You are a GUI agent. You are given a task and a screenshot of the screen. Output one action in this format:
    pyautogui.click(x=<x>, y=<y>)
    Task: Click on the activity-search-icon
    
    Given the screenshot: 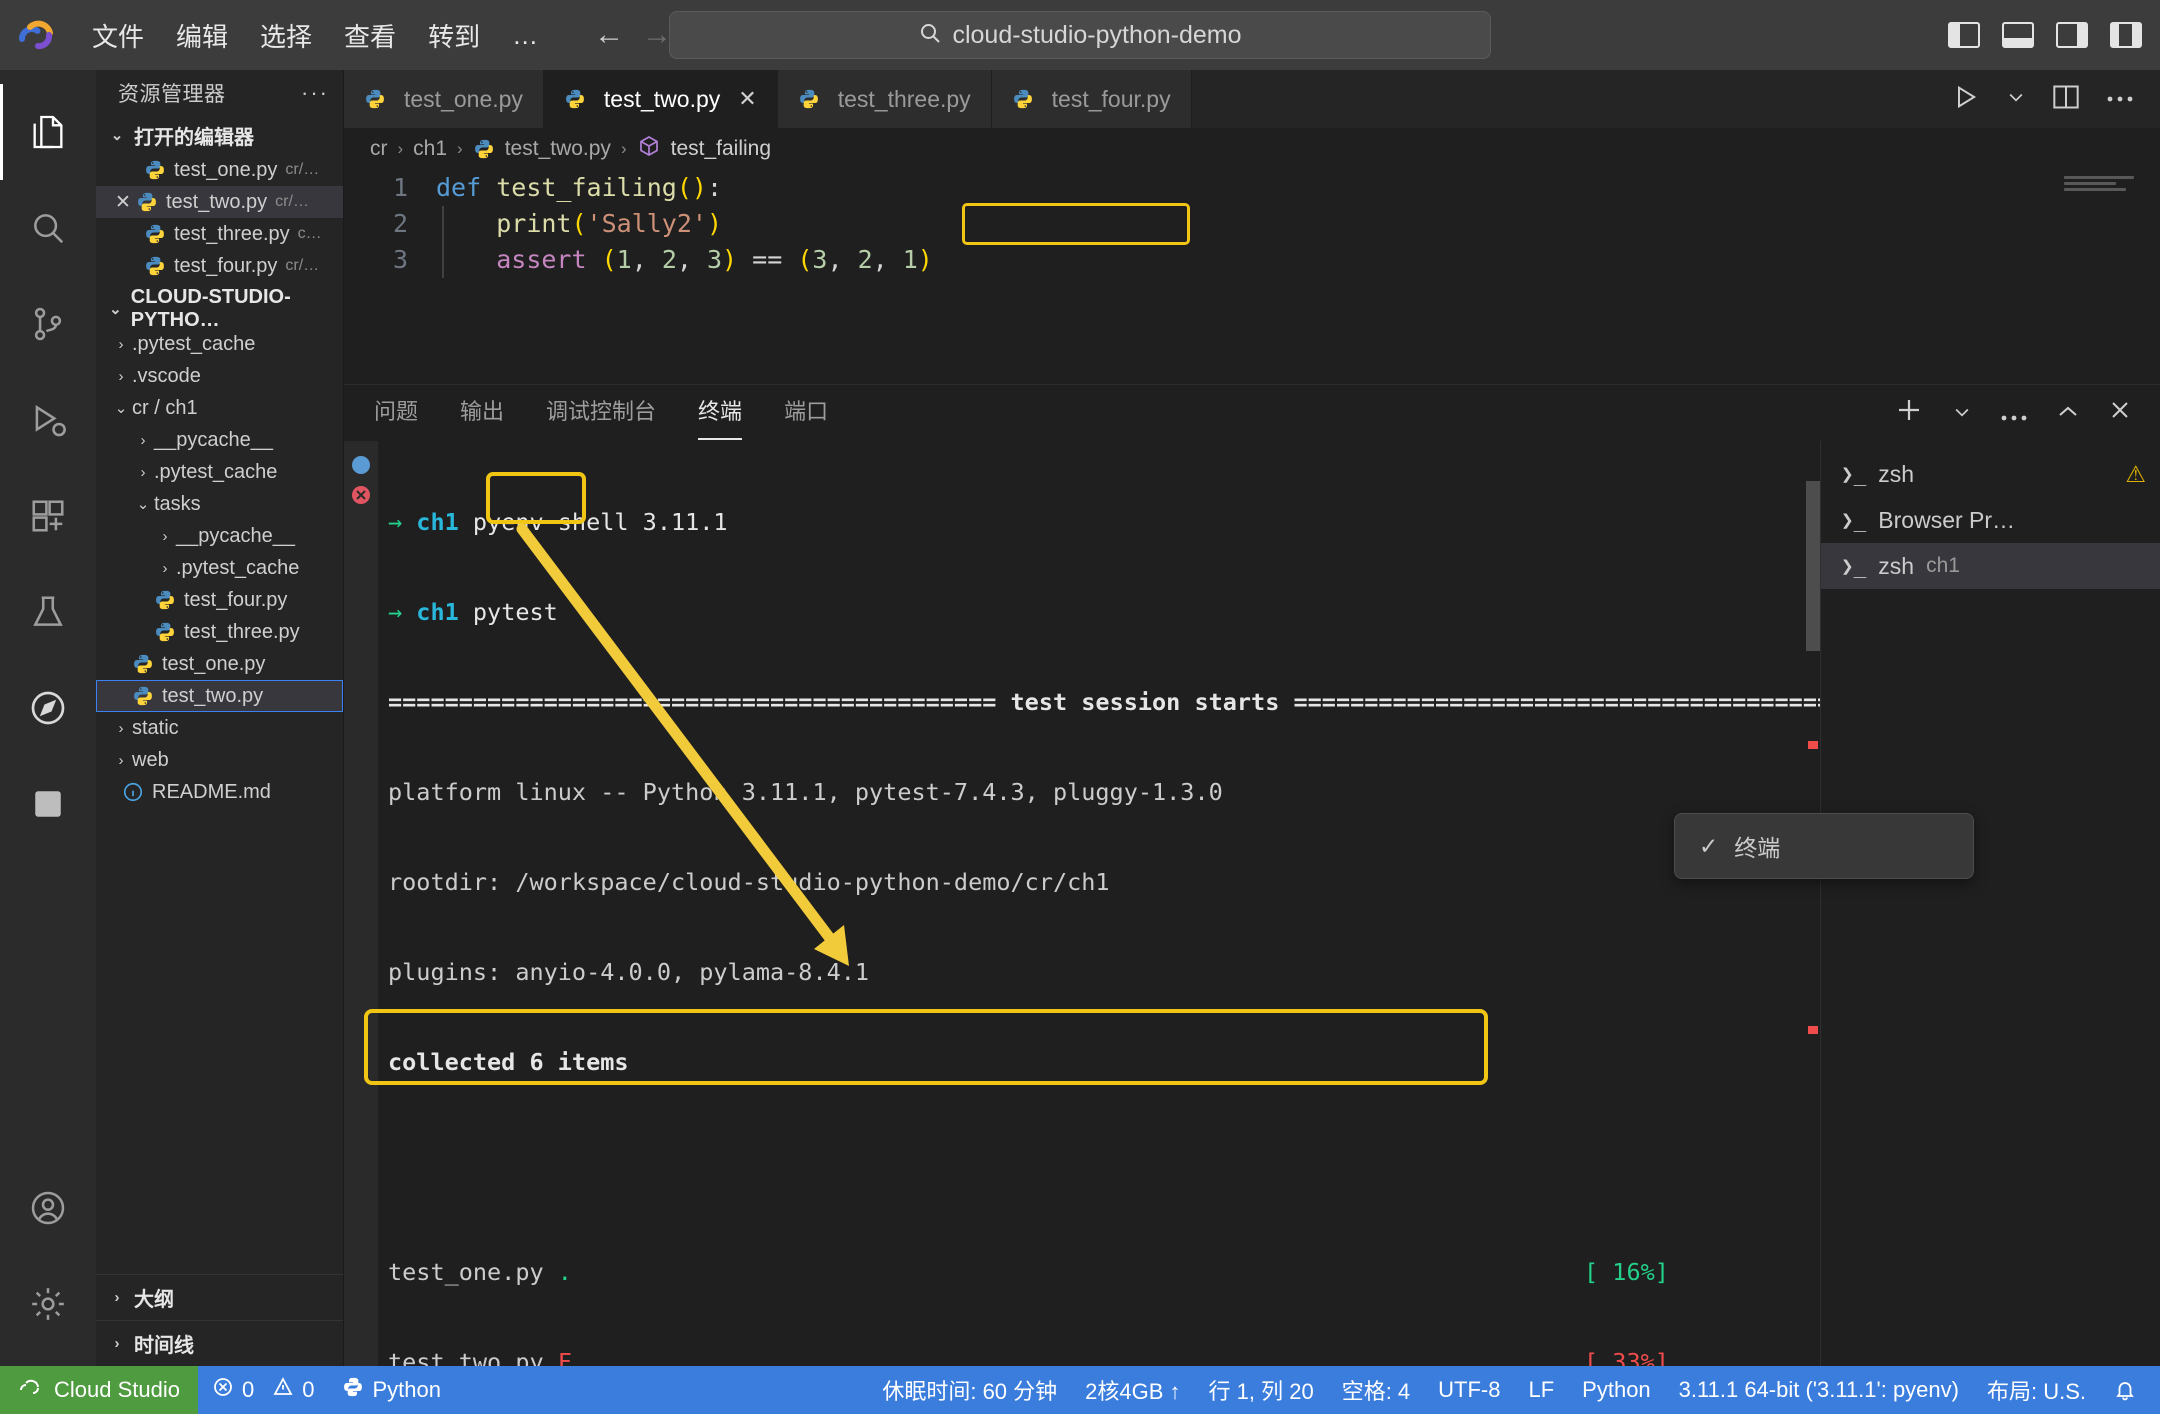 What is the action you would take?
    pyautogui.click(x=48, y=228)
    